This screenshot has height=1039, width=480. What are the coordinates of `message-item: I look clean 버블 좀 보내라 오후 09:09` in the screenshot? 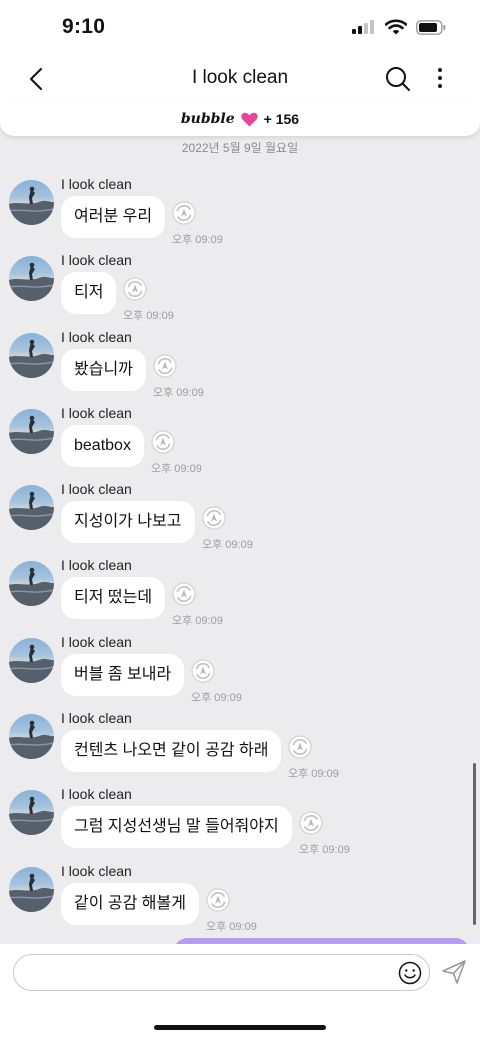 It's located at (240, 668).